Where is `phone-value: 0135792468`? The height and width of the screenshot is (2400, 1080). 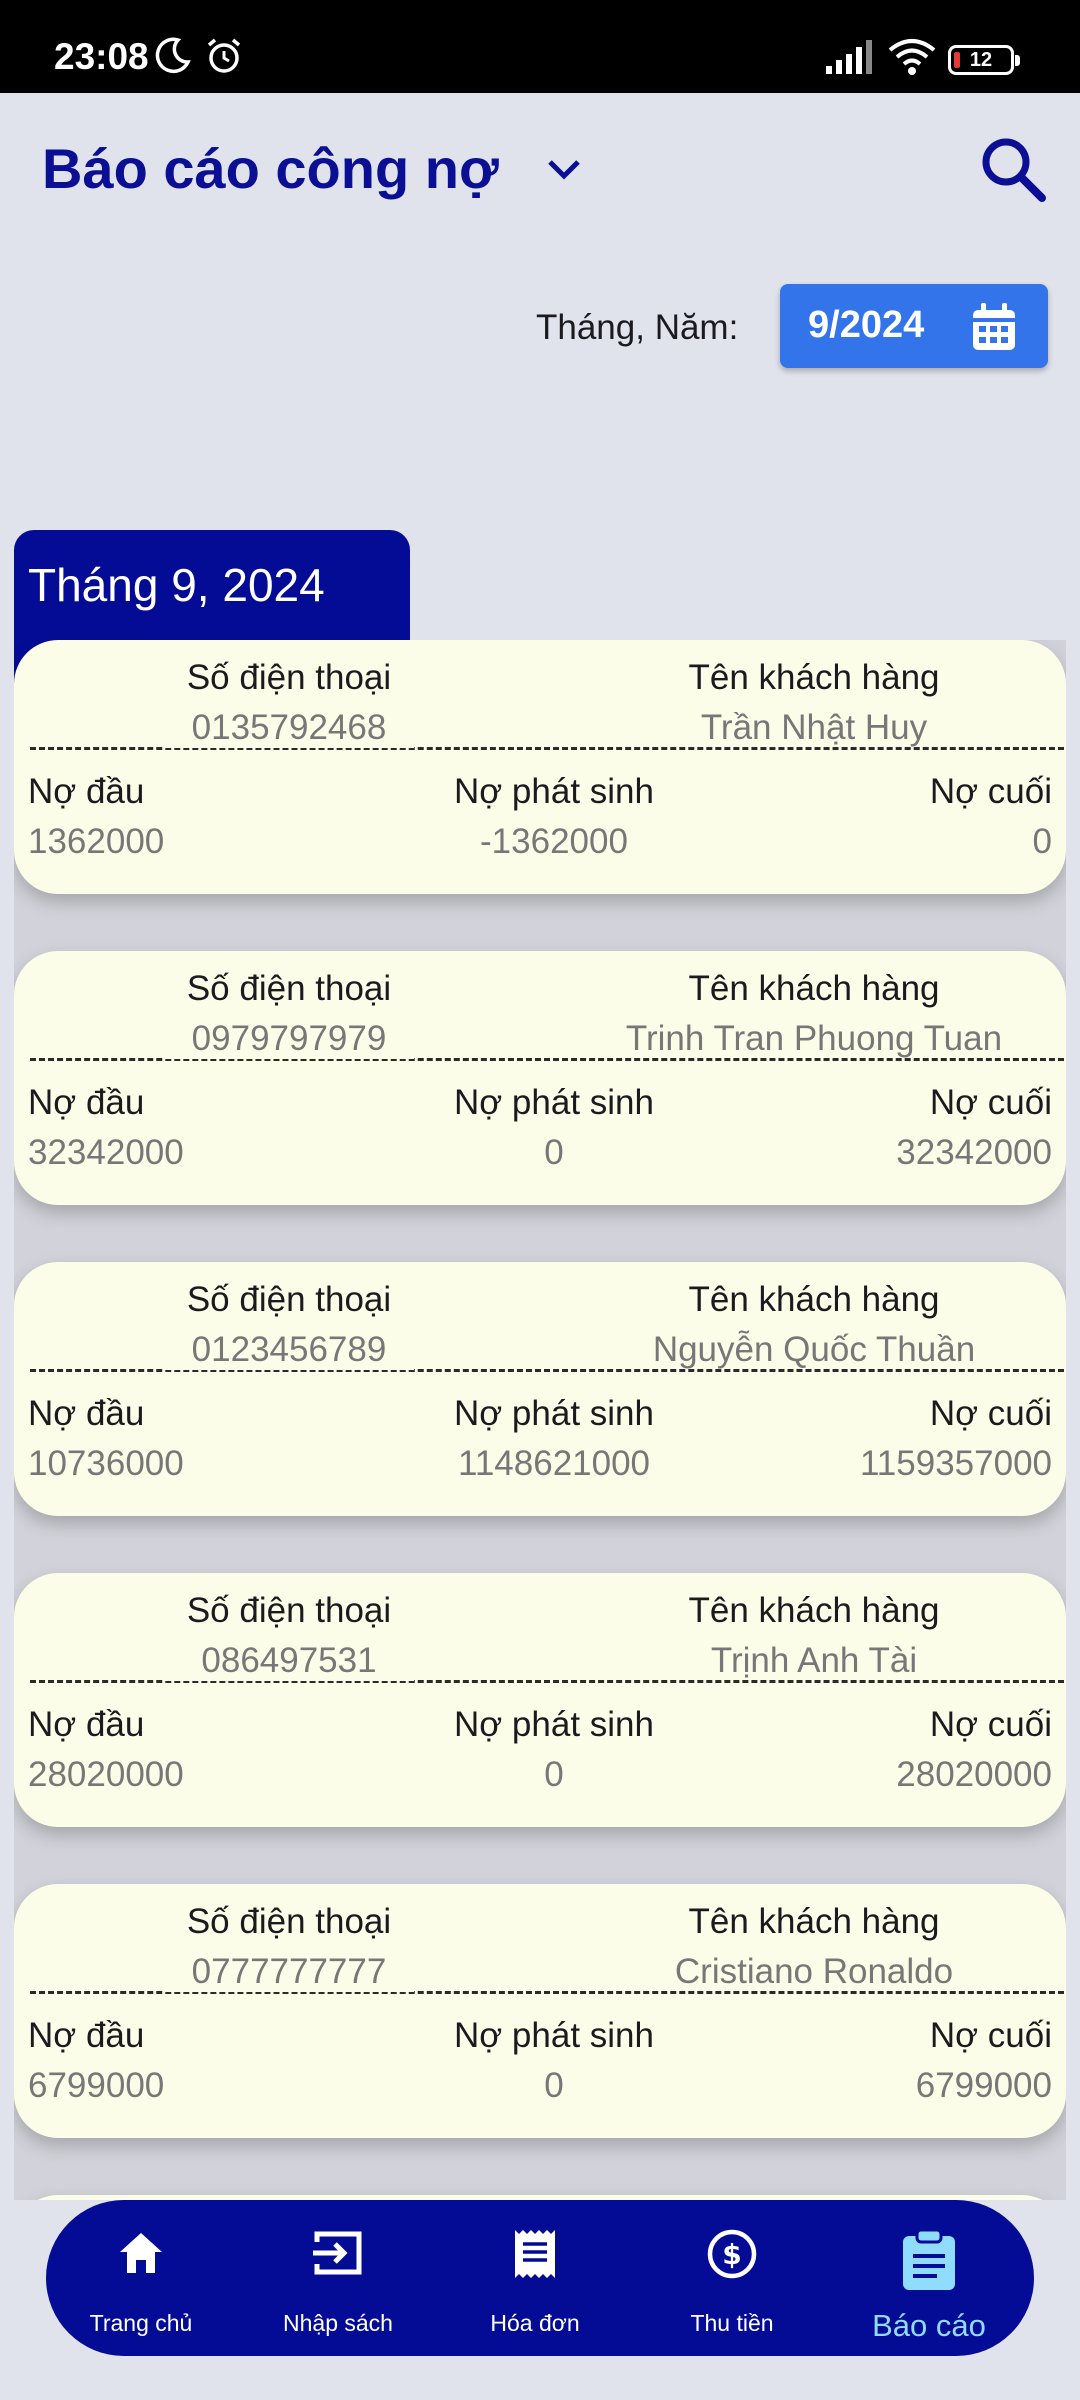
phone-value: 0135792468 is located at coordinates (289, 728).